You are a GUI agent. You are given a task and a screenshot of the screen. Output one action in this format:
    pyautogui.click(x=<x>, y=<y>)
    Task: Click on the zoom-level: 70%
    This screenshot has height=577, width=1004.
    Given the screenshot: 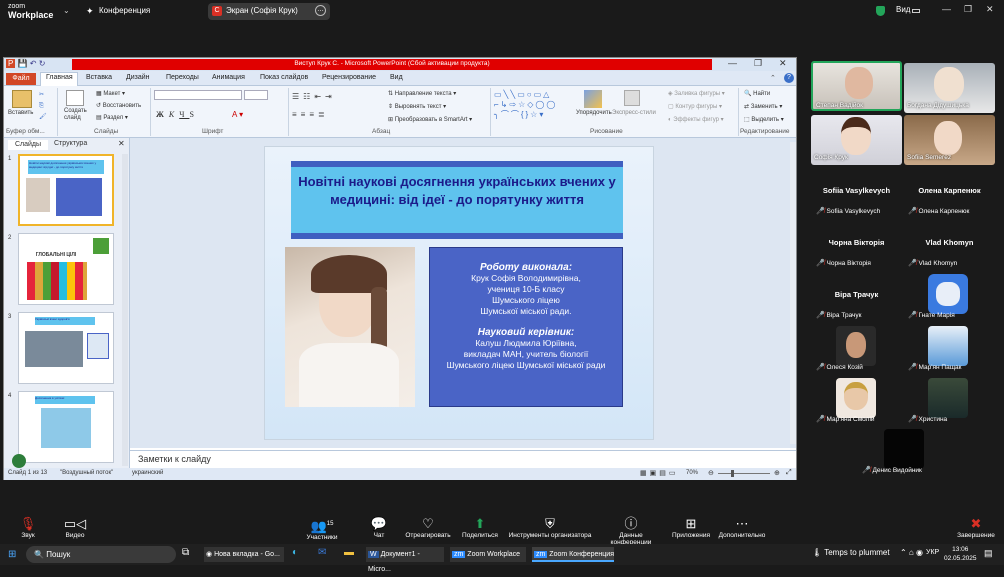 What is the action you would take?
    pyautogui.click(x=692, y=473)
    